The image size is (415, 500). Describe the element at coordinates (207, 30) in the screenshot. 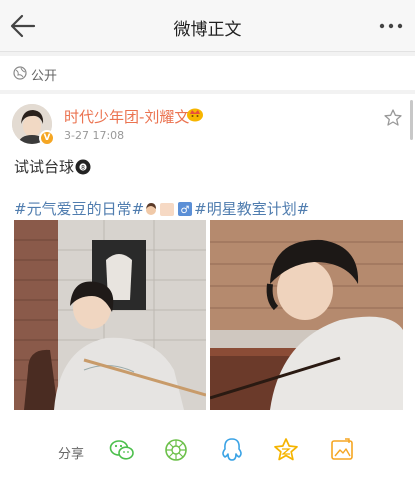

I see `page-title: 微博正文` at that location.